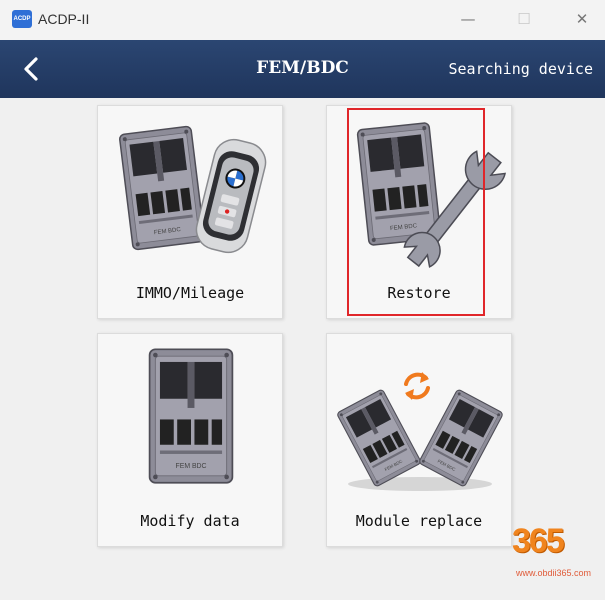 The width and height of the screenshot is (605, 600). What do you see at coordinates (524, 19) in the screenshot?
I see `maximize-button: ☐` at bounding box center [524, 19].